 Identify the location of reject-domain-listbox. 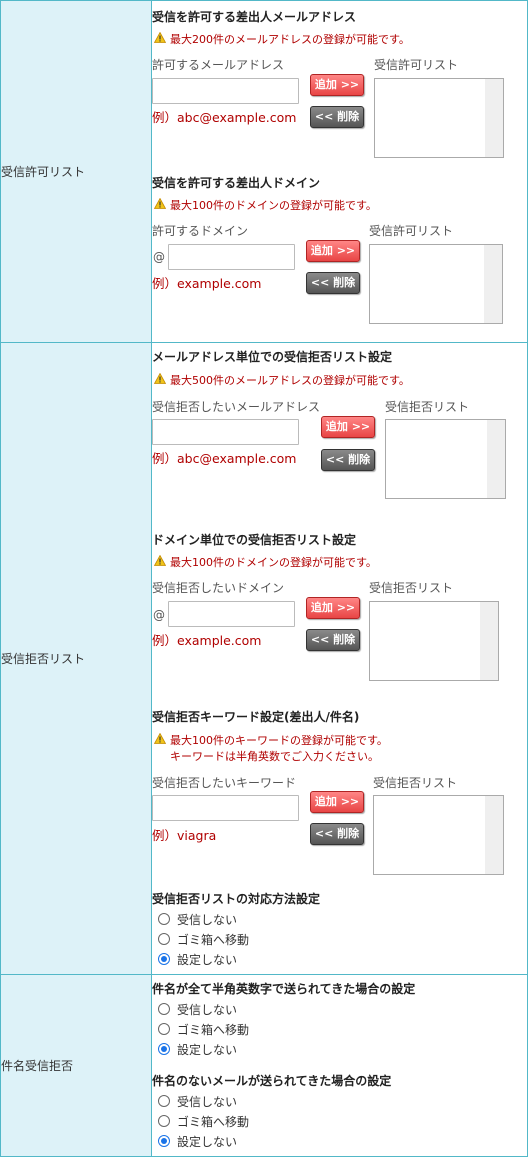
(434, 641).